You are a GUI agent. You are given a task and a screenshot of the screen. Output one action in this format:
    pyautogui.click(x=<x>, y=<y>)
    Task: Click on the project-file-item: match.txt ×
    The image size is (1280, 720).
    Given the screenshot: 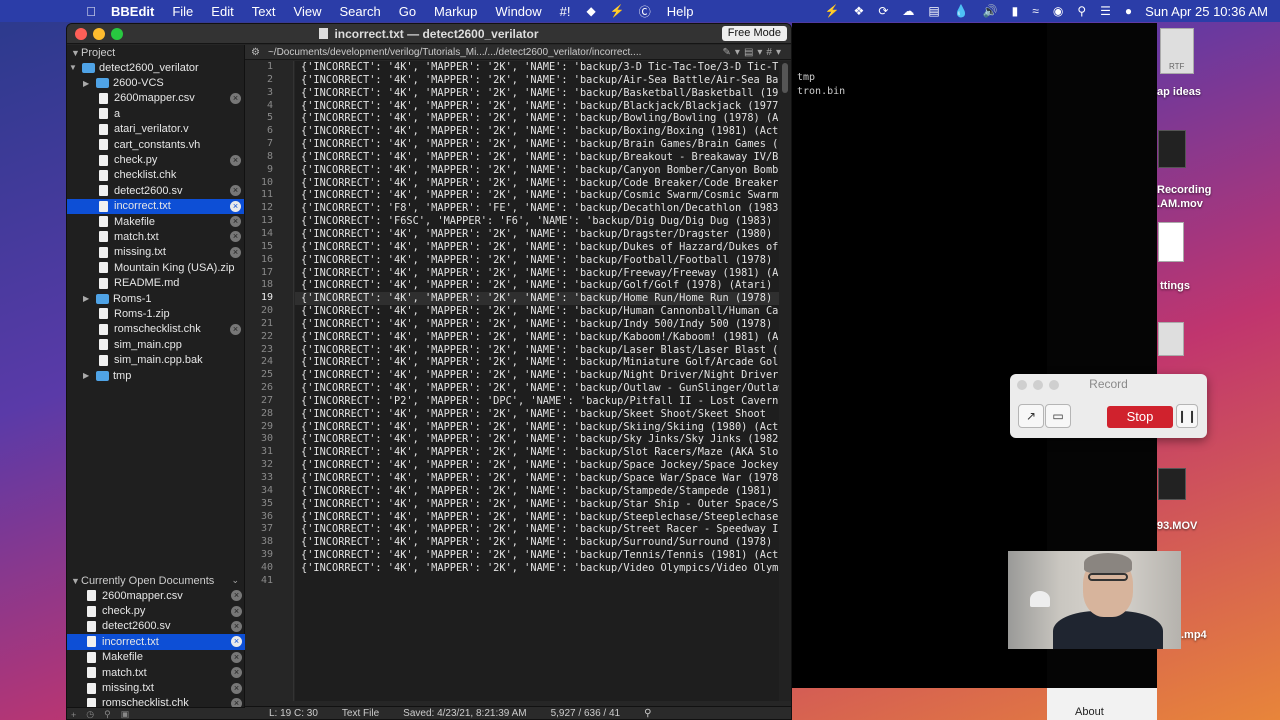 What is the action you would take?
    pyautogui.click(x=155, y=236)
    